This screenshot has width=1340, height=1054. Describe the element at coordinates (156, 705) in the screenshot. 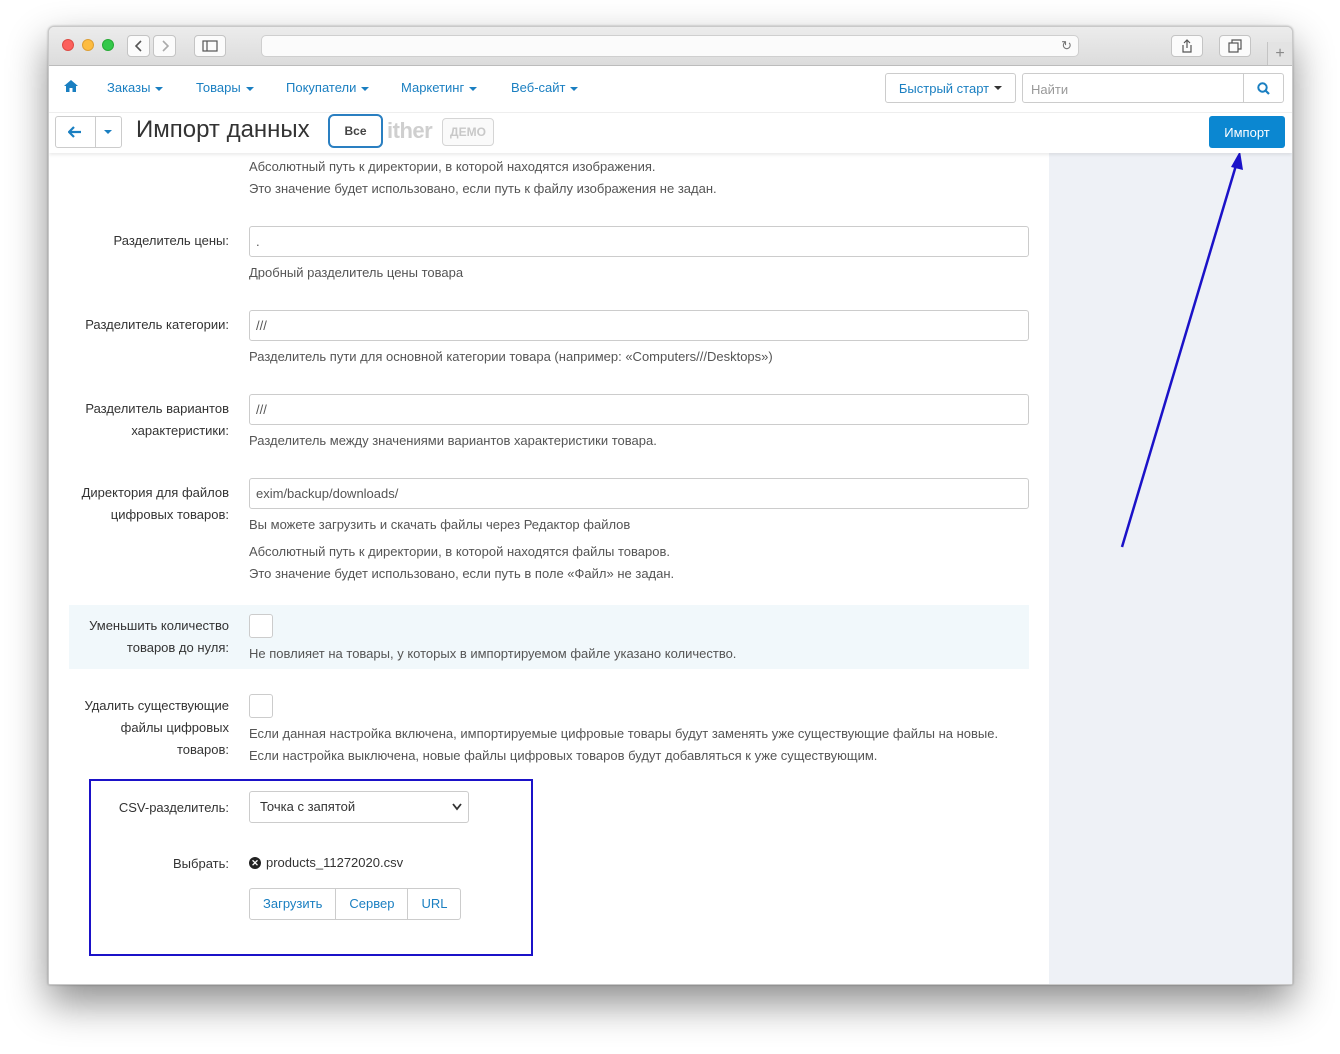

I see `delete-files-label: Удалить существующие` at that location.